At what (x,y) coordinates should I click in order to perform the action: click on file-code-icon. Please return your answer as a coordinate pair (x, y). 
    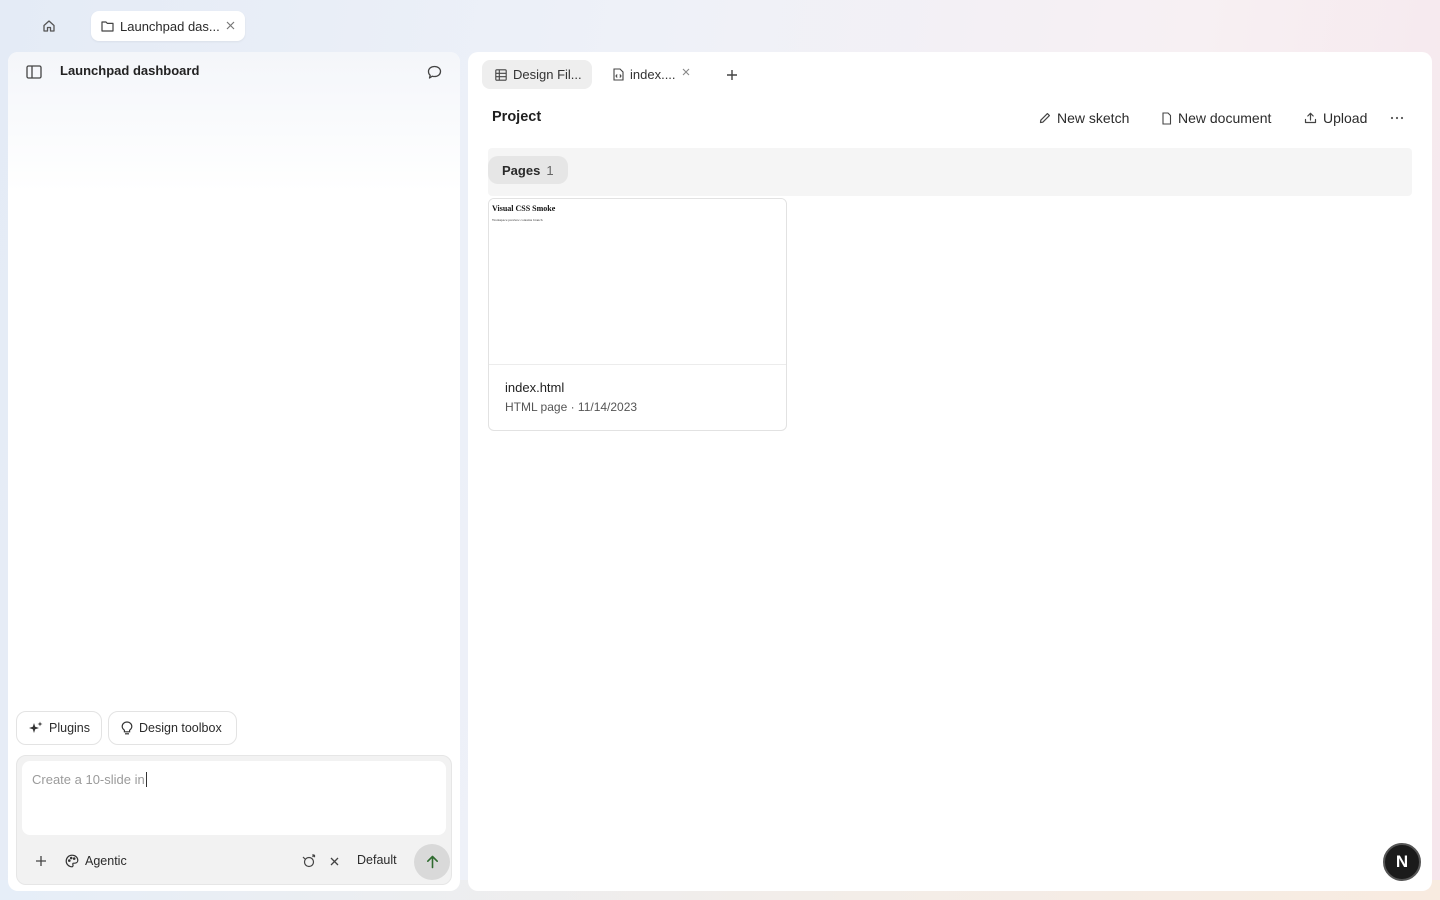
    Looking at the image, I should click on (618, 74).